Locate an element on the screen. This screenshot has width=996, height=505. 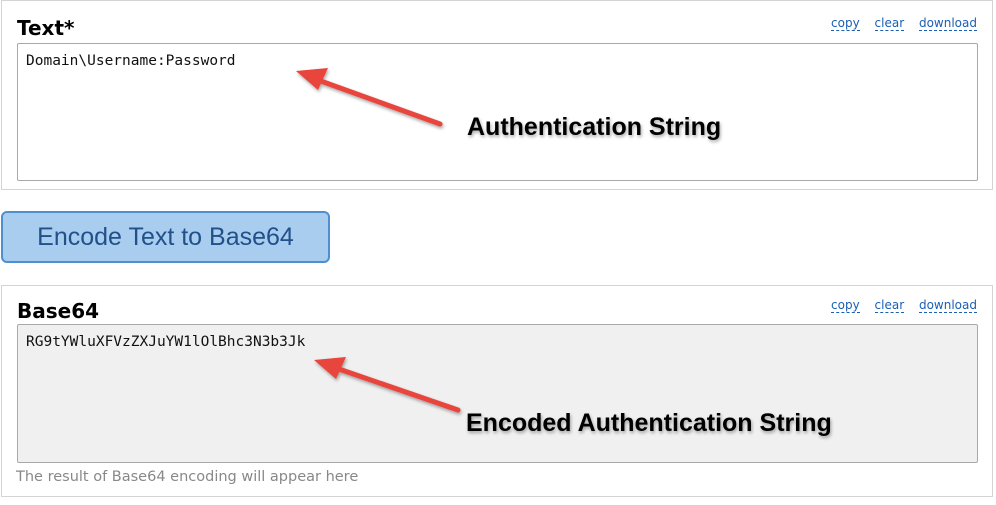
callout-authentication-string: Authentication String is located at coordinates (594, 127).